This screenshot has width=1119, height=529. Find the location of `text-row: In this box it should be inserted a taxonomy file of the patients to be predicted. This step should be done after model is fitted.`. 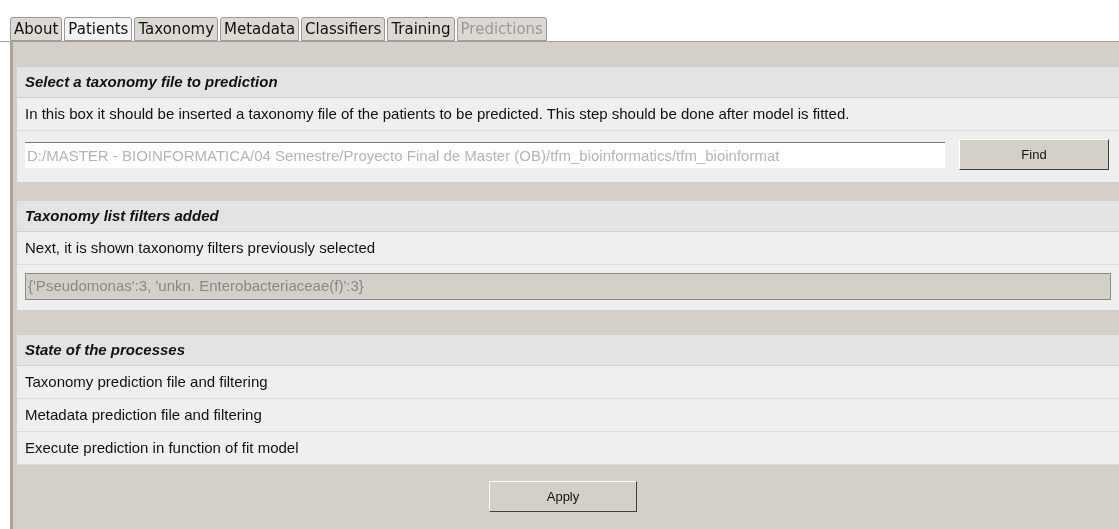

text-row: In this box it should be inserted a taxonomy file of the patients to be predicted. This step should be done after model is fitted. is located at coordinates (568, 114).